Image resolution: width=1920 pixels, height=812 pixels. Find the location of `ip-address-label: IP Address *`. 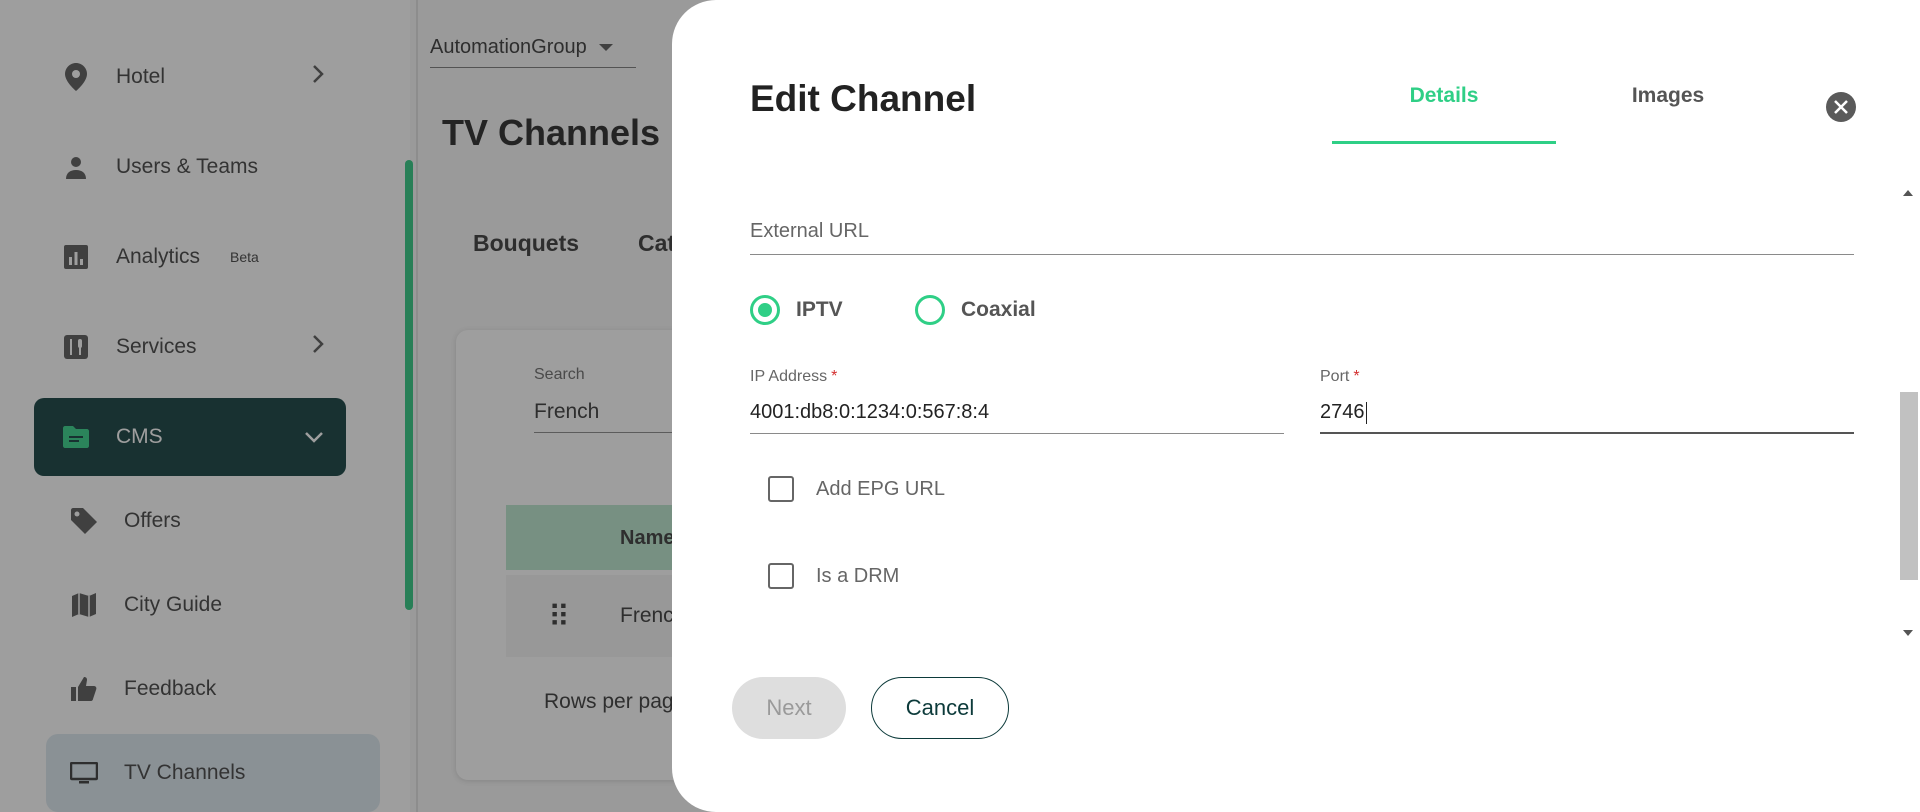

ip-address-label: IP Address * is located at coordinates (794, 376).